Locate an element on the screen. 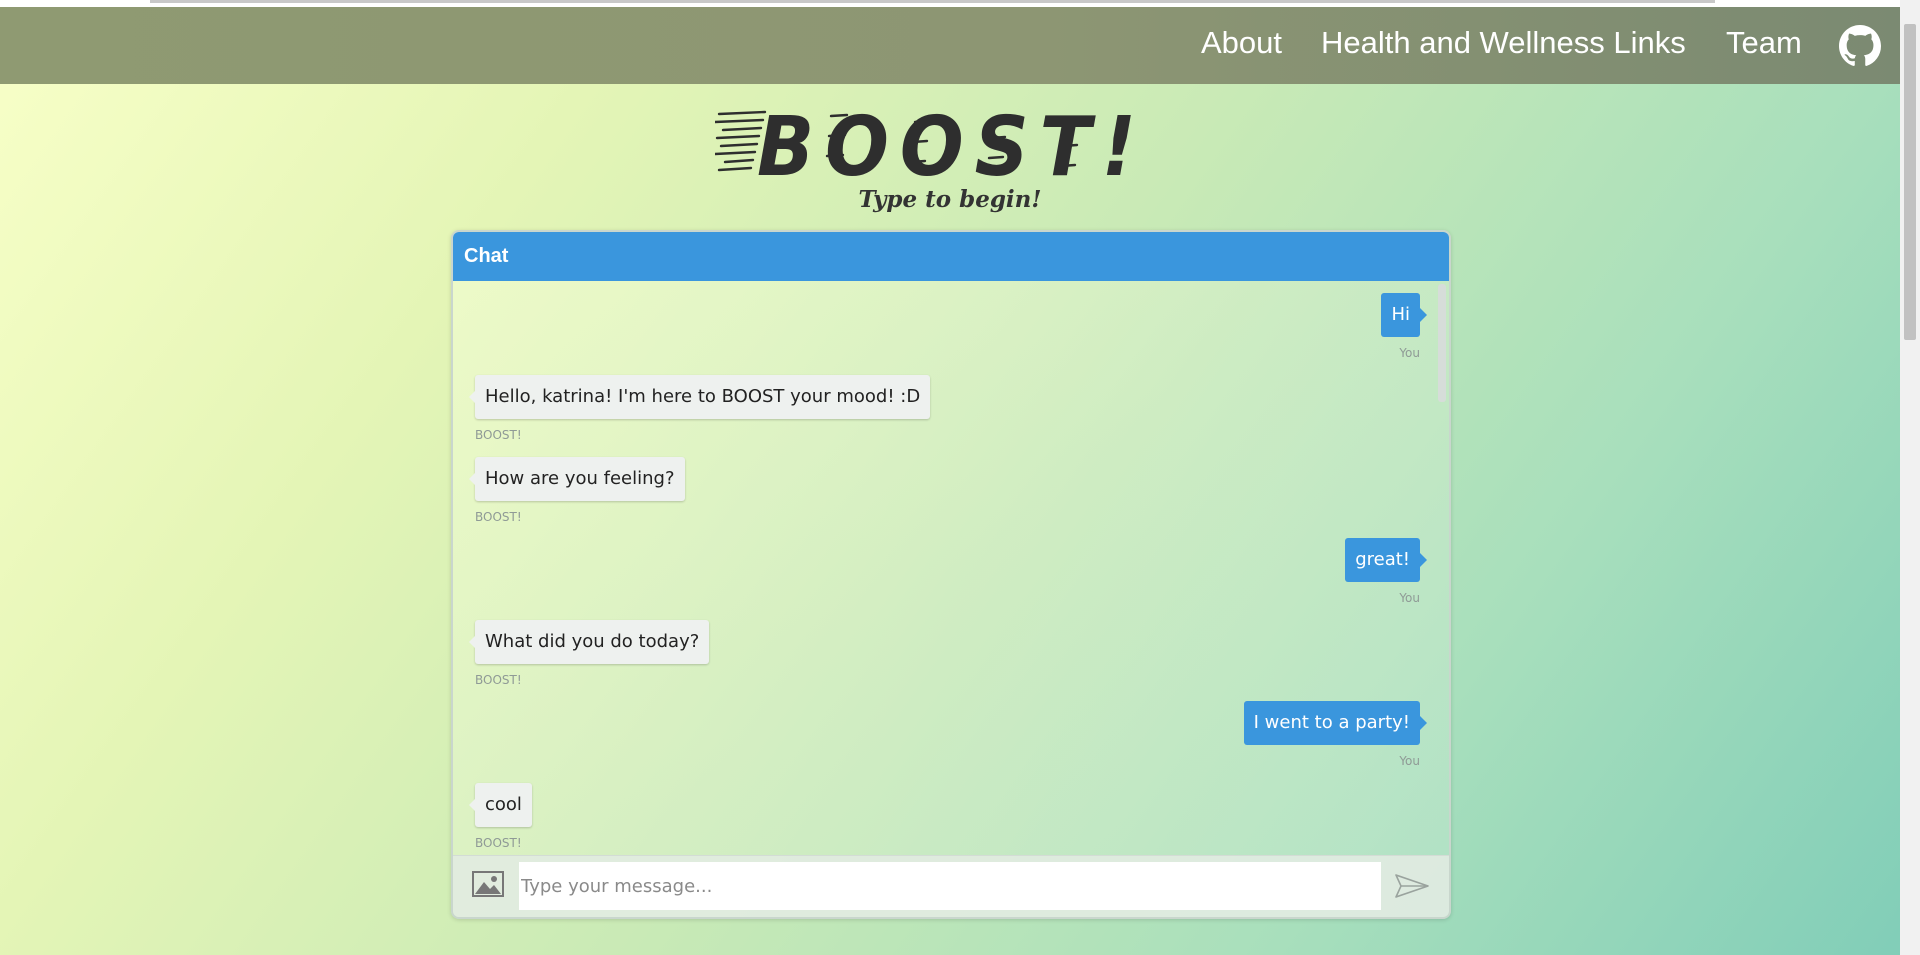 This screenshot has height=955, width=1920. message-input is located at coordinates (950, 886).